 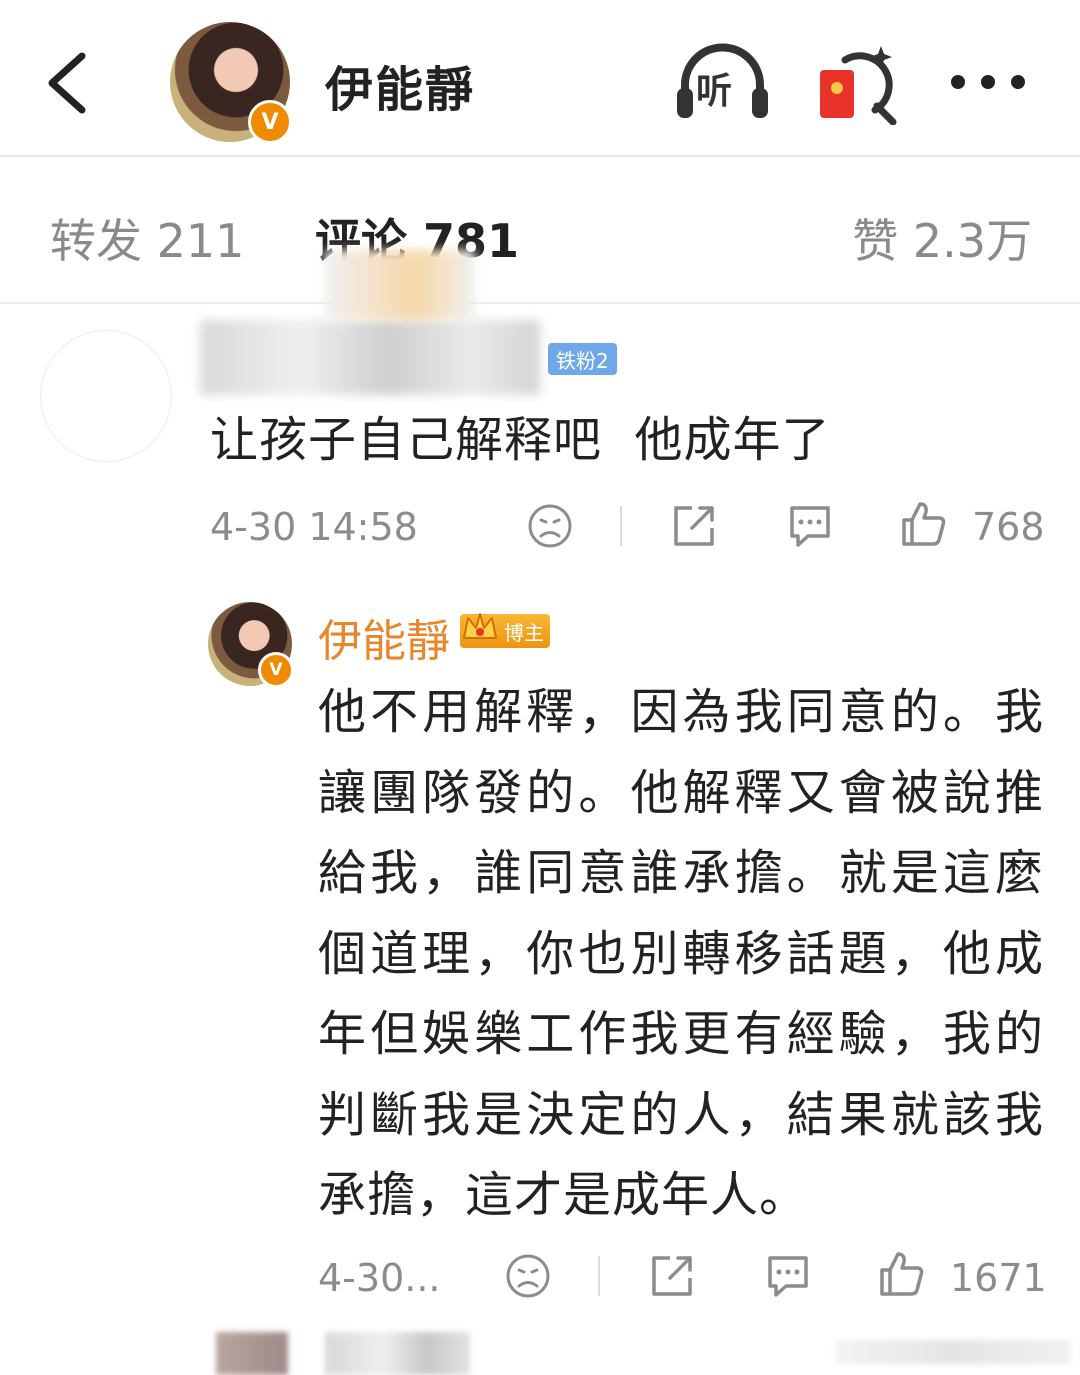 What do you see at coordinates (520, 440) in the screenshot?
I see `comment-text: 让孩子自己解释吧 他成年了` at bounding box center [520, 440].